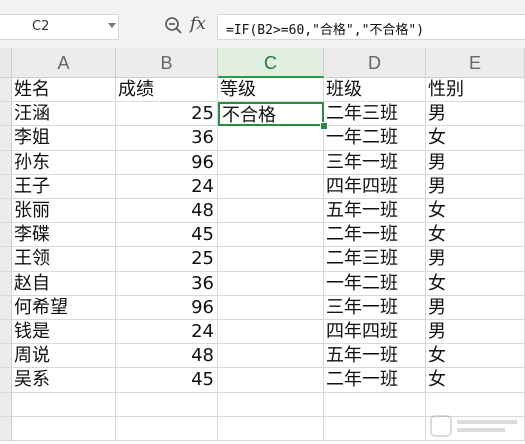 The height and width of the screenshot is (444, 525). Describe the element at coordinates (324, 126) in the screenshot. I see `fill-handle` at that location.